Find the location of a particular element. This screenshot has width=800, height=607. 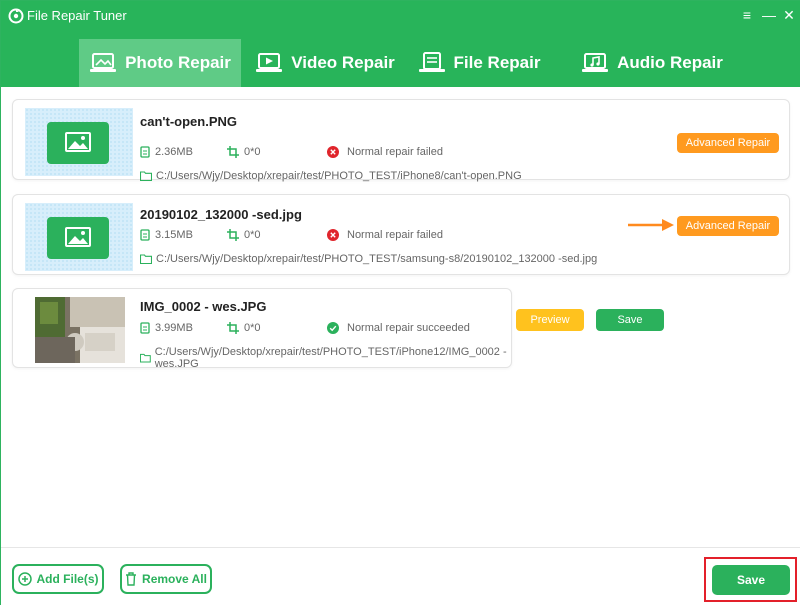

save-file-button: Save is located at coordinates (630, 320).